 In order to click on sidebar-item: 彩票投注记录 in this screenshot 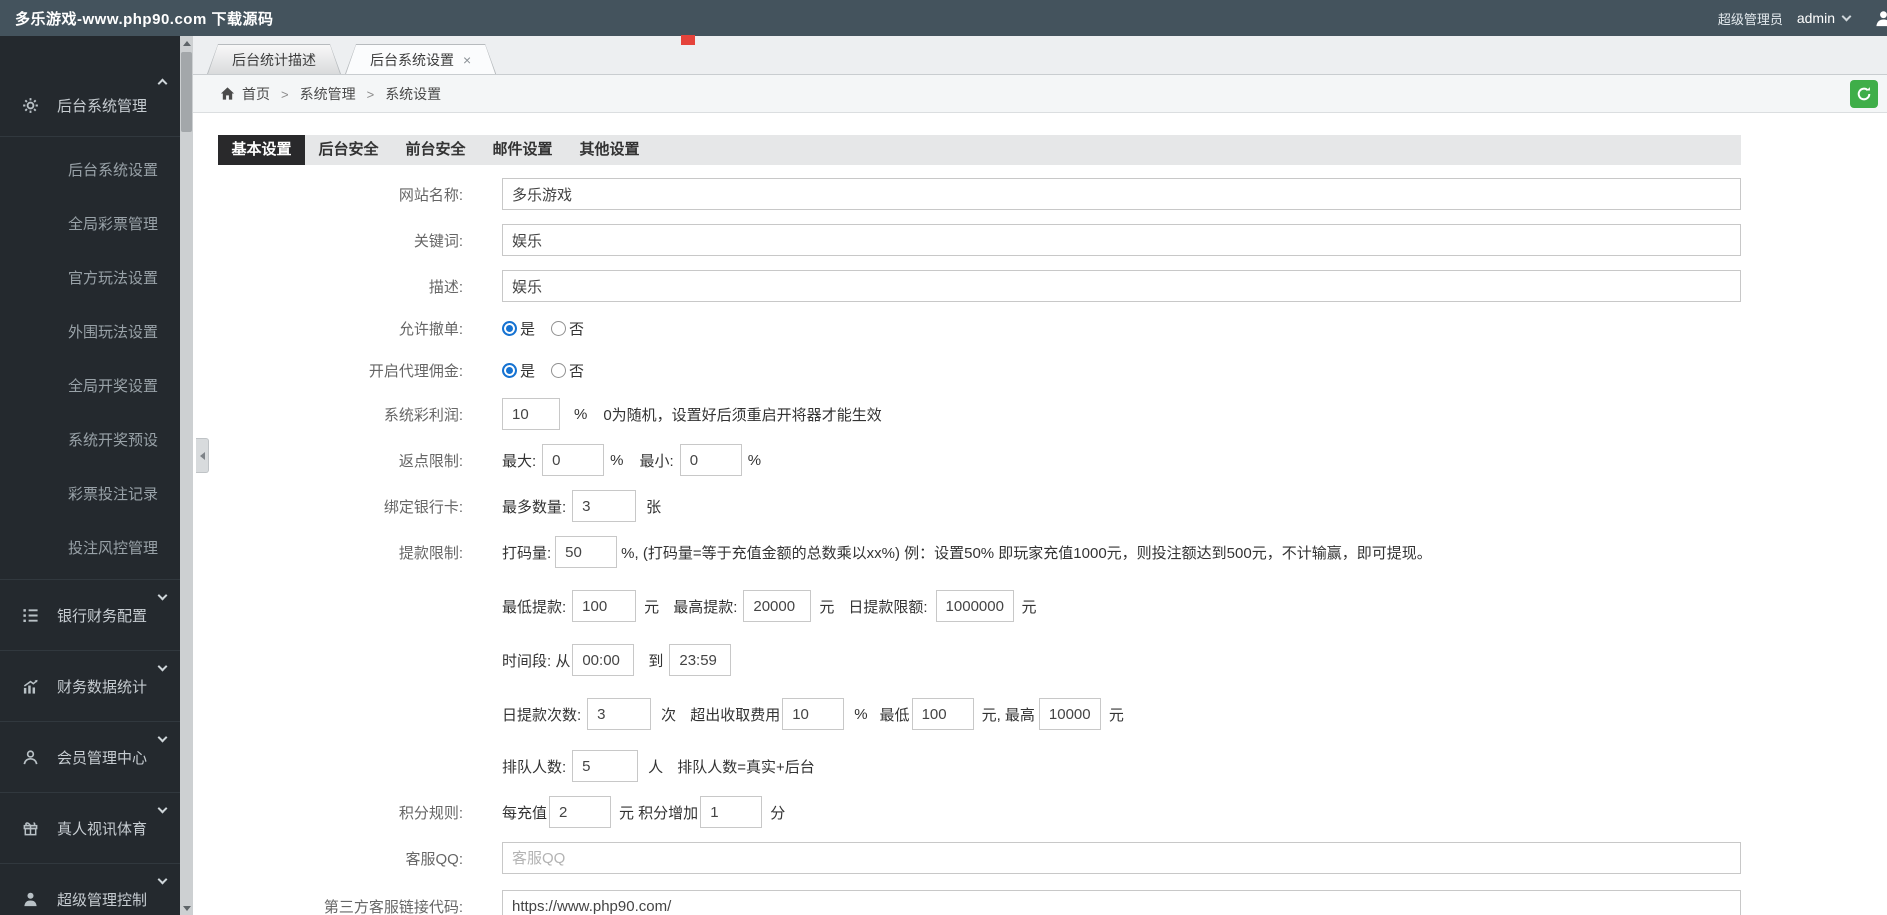, I will do `click(90, 495)`.